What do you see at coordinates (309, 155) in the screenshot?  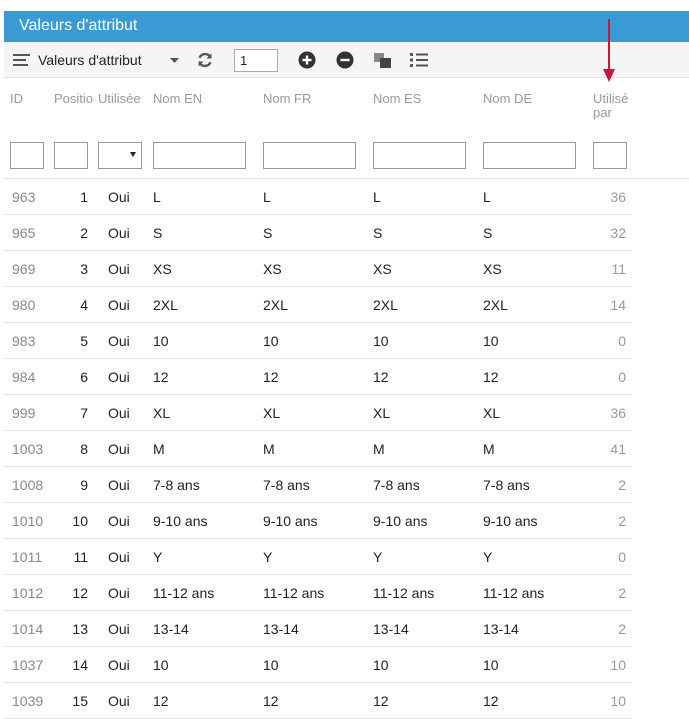 I see `filter-name-fr-input` at bounding box center [309, 155].